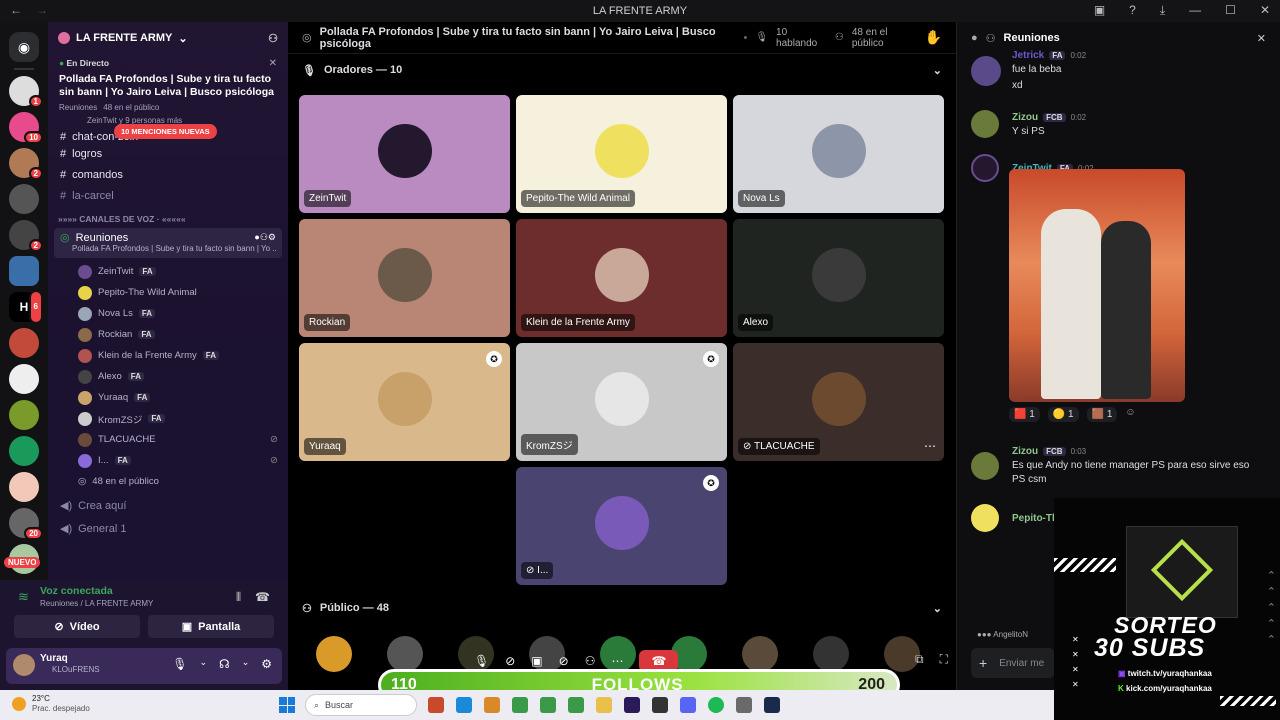 The width and height of the screenshot is (1280, 720). I want to click on premiere-icon, so click(632, 705).